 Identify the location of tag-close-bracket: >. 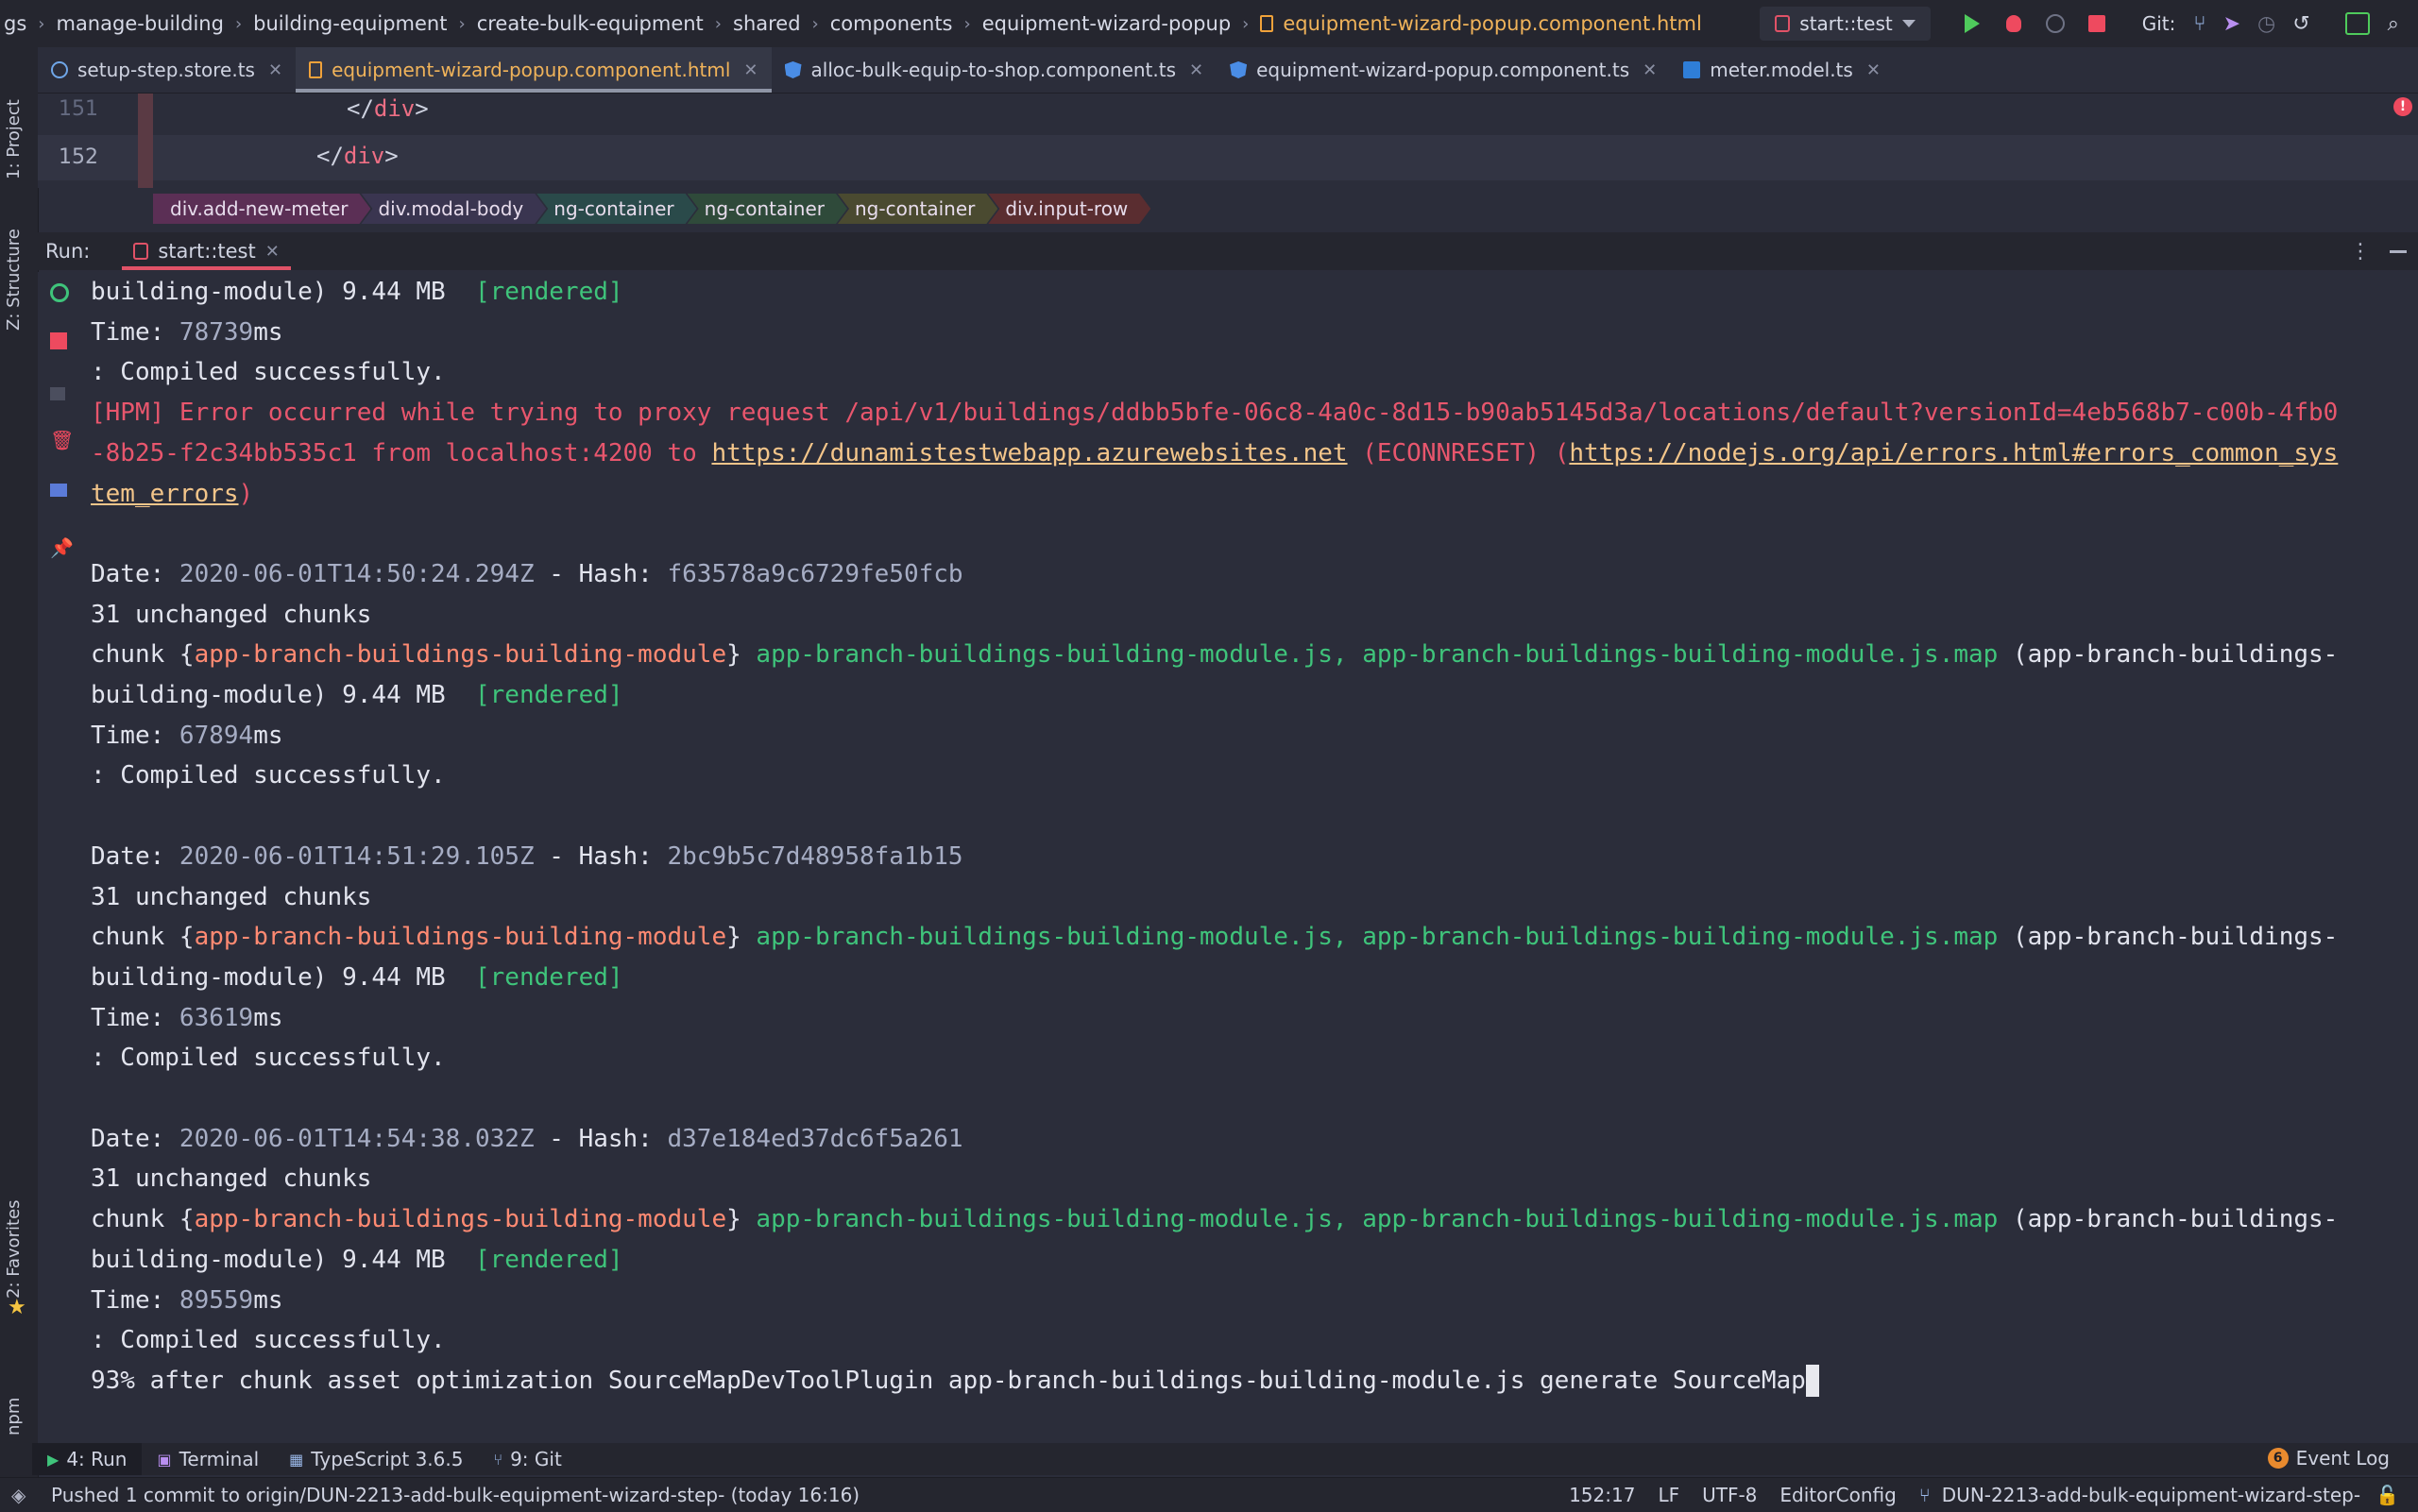
(422, 109).